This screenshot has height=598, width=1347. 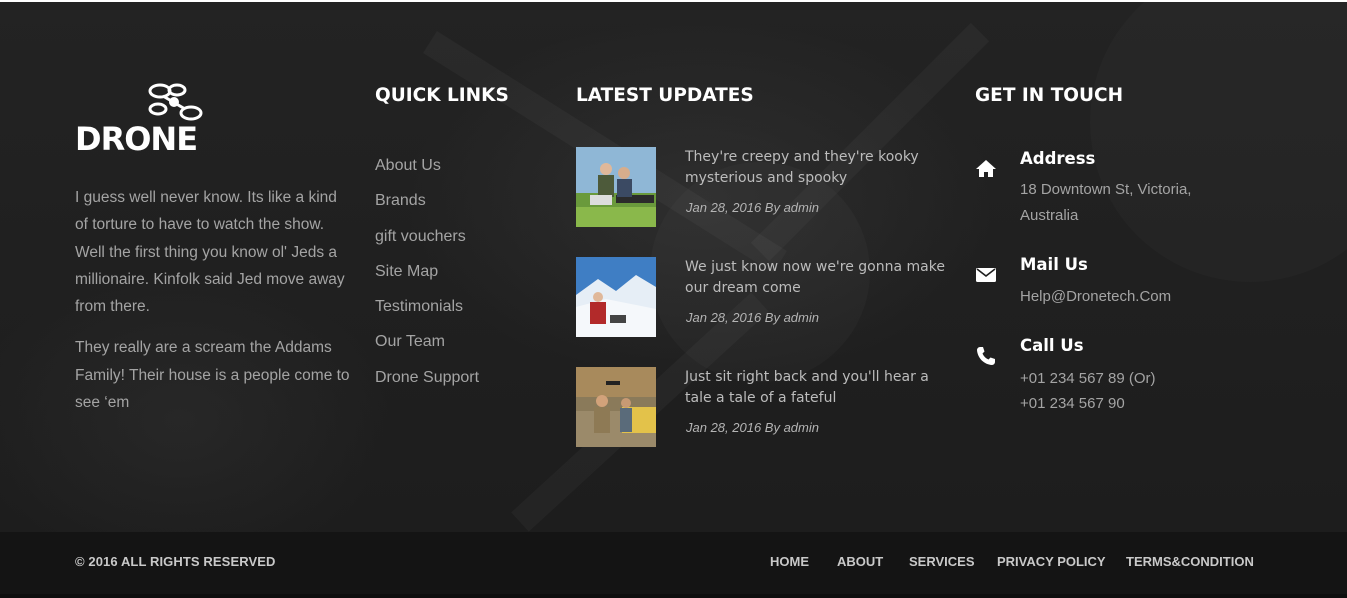 I want to click on phone-icon, so click(x=986, y=356).